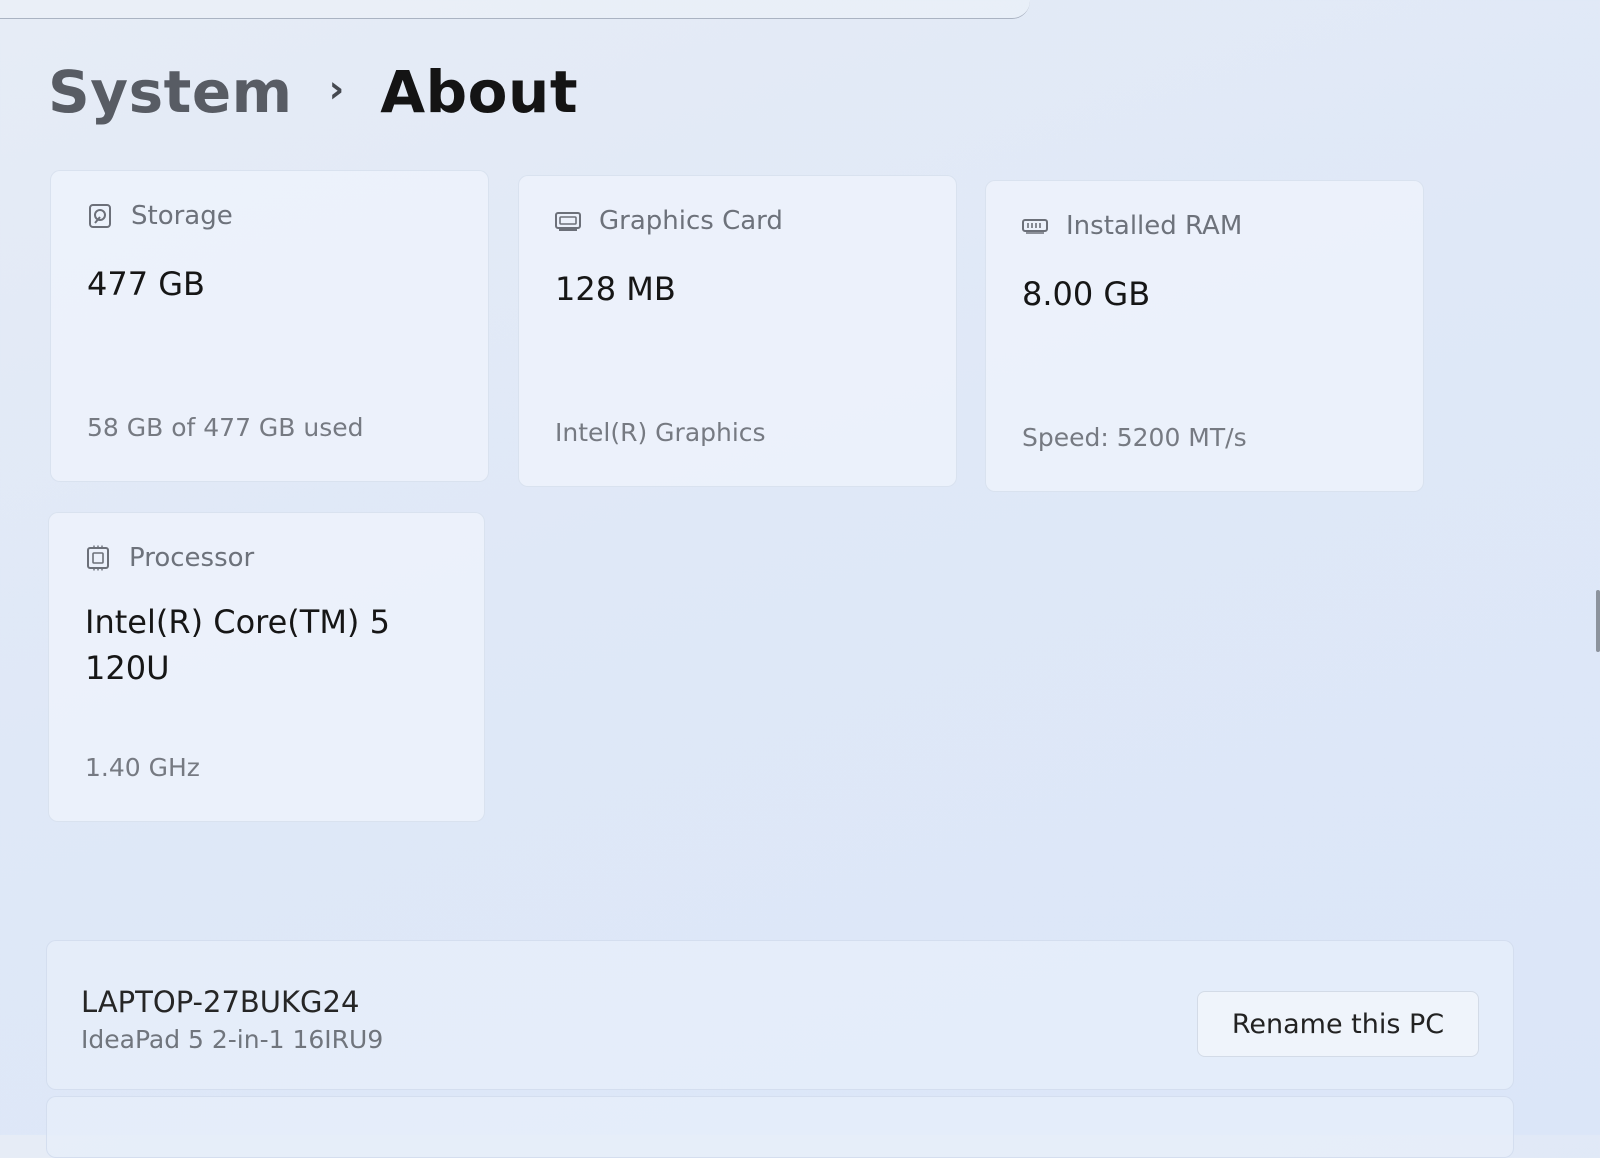 The height and width of the screenshot is (1158, 1600). What do you see at coordinates (192, 558) in the screenshot?
I see `processor-title: Processor` at bounding box center [192, 558].